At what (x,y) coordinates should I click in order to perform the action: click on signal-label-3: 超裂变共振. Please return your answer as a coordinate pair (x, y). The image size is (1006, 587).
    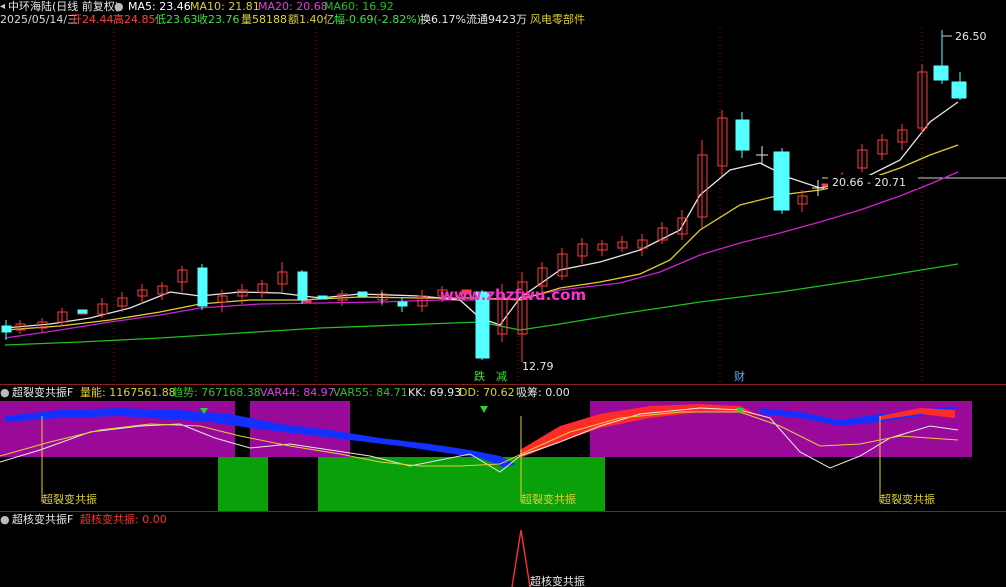
    Looking at the image, I should click on (907, 499).